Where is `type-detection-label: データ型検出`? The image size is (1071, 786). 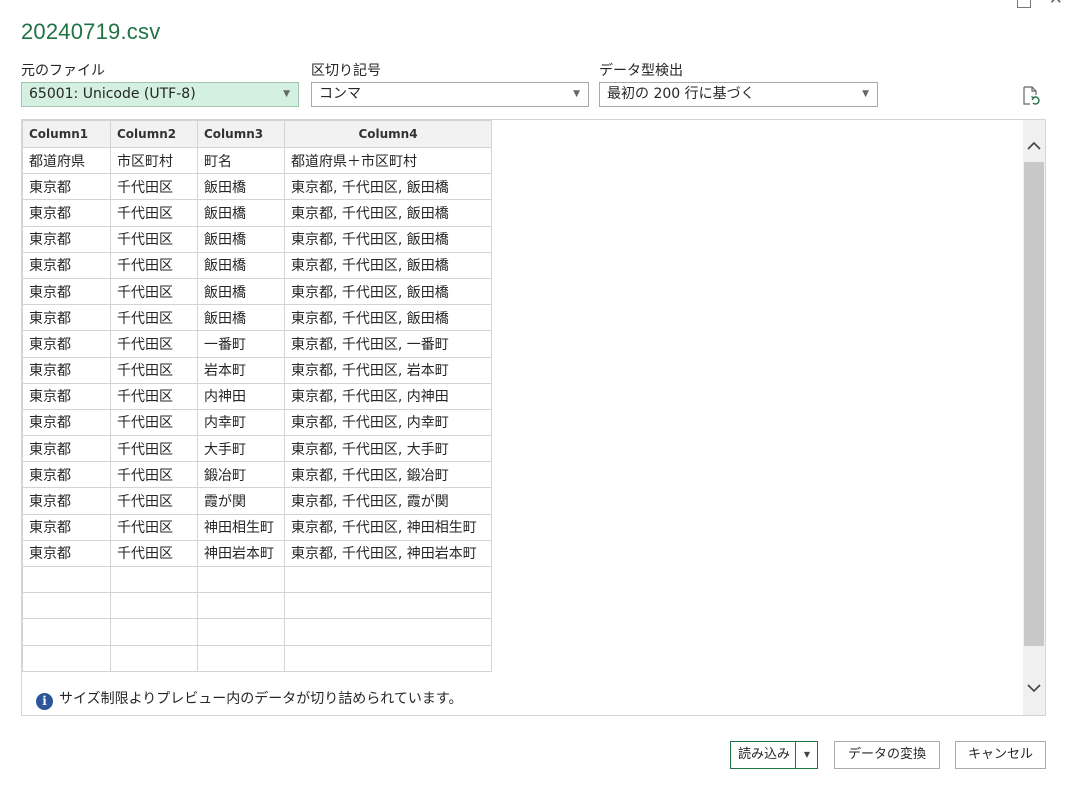 type-detection-label: データ型検出 is located at coordinates (641, 71).